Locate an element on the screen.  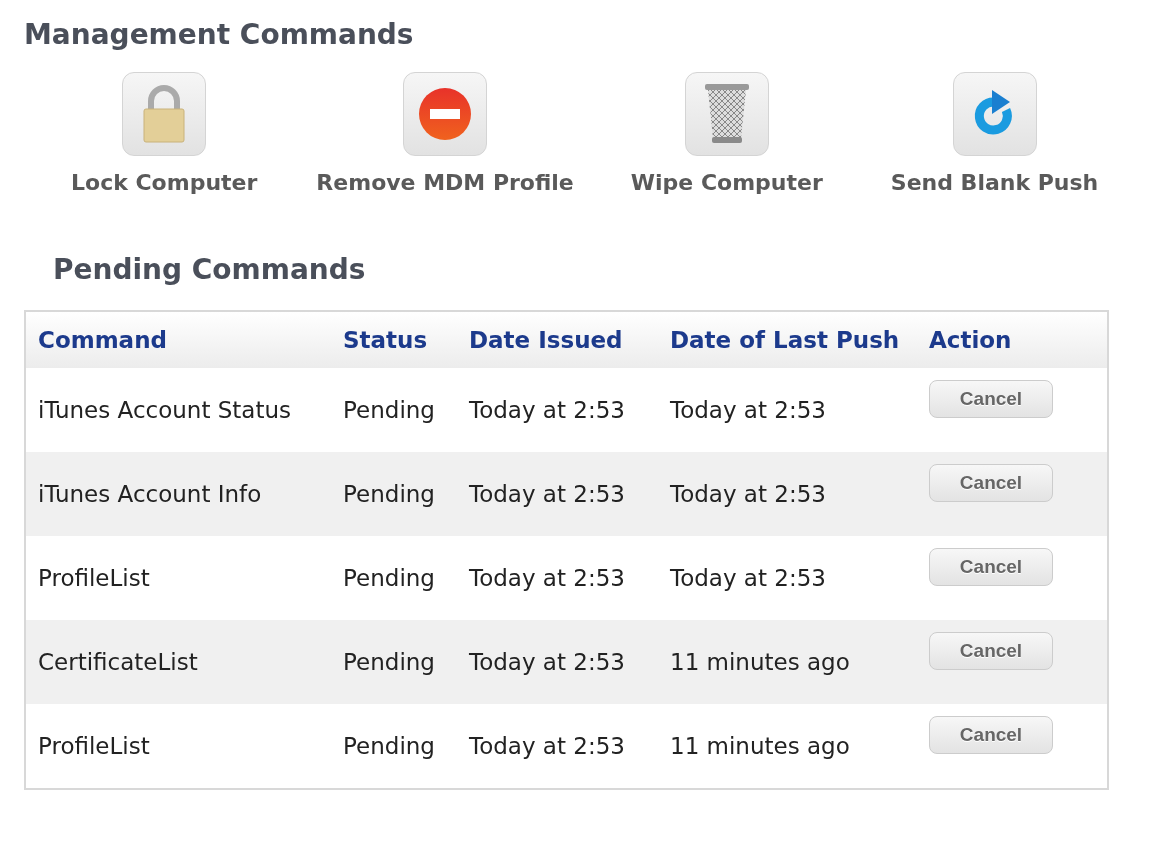
section-heading: Management Commands is located at coordinates (219, 35).